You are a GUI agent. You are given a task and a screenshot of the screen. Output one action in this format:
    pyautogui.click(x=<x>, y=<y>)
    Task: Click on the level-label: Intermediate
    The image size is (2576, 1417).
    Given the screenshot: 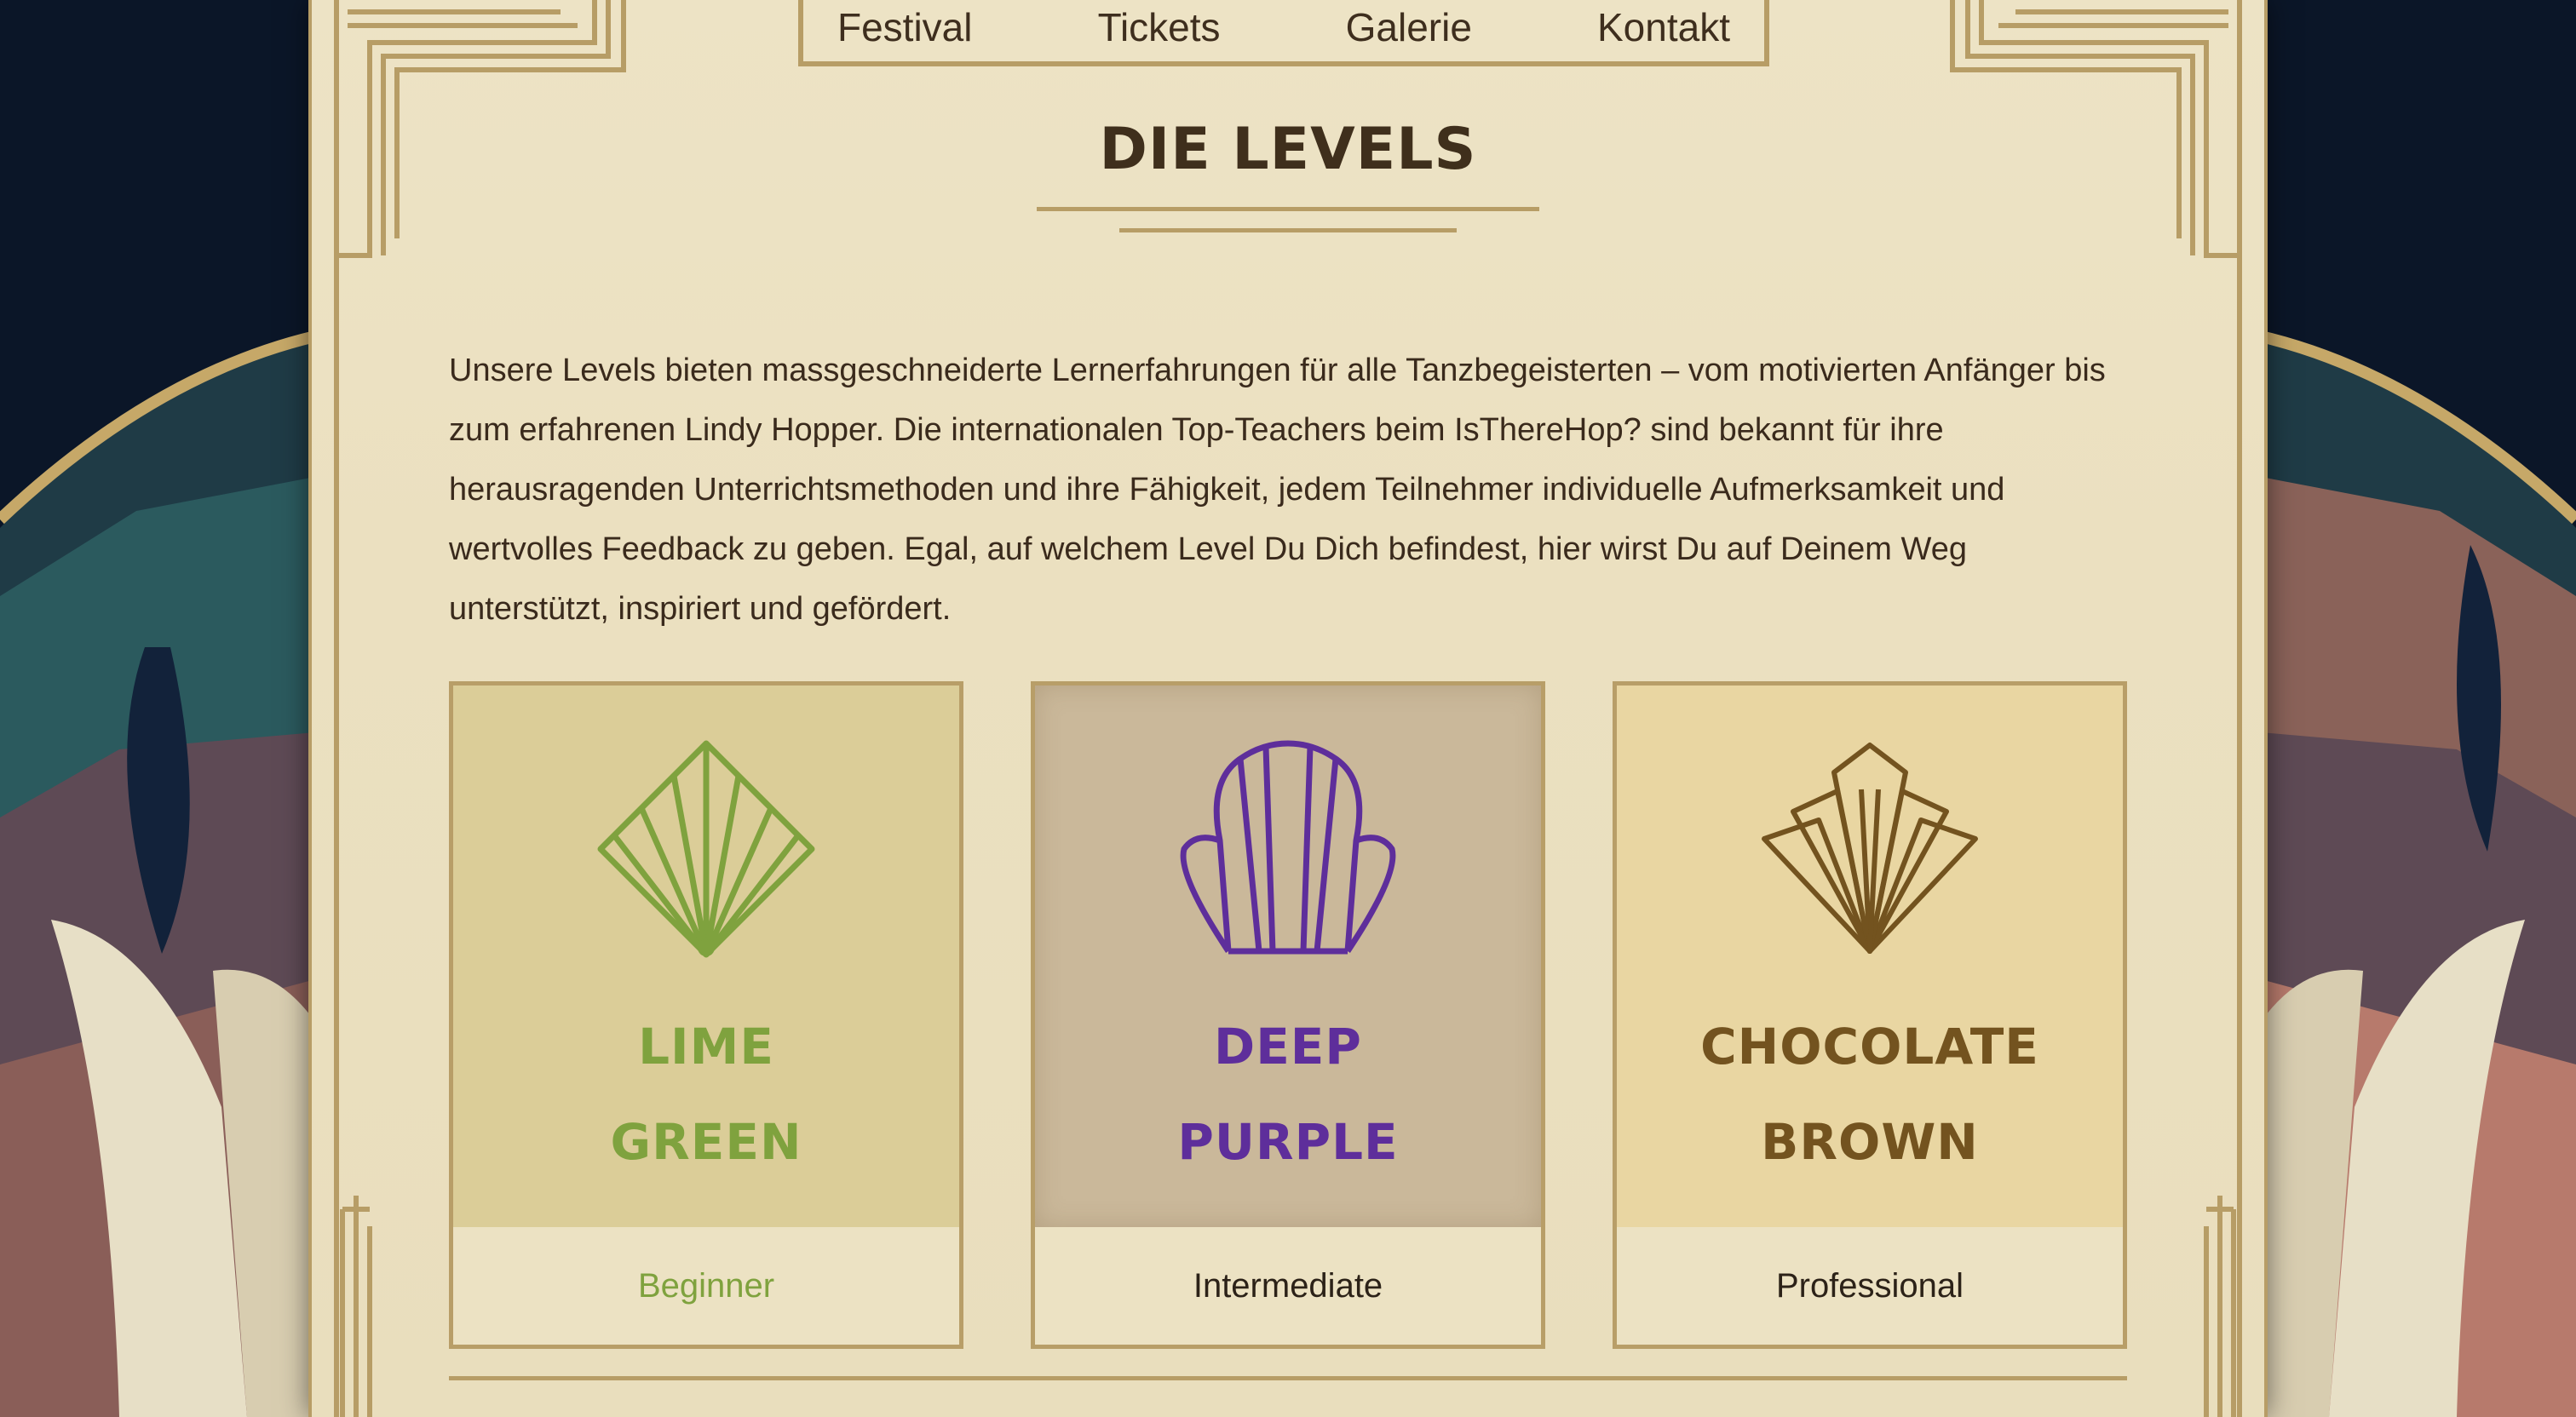 What is the action you would take?
    pyautogui.click(x=1288, y=1286)
    